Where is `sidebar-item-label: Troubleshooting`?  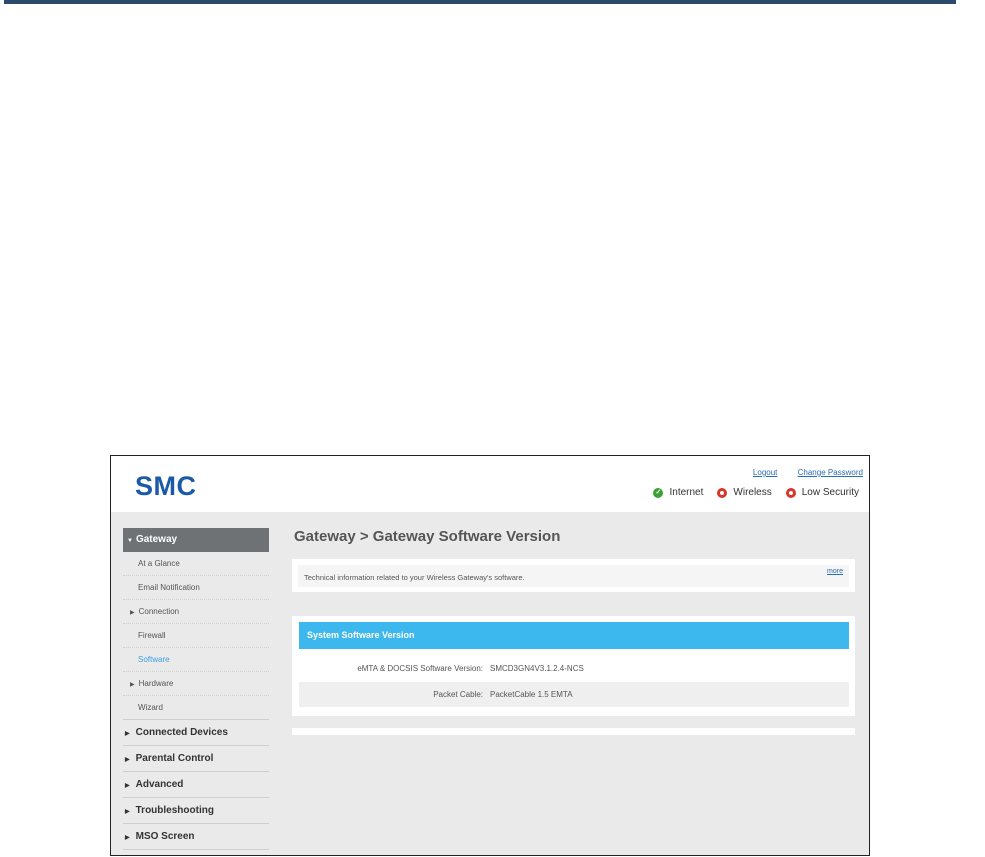 sidebar-item-label: Troubleshooting is located at coordinates (174, 810).